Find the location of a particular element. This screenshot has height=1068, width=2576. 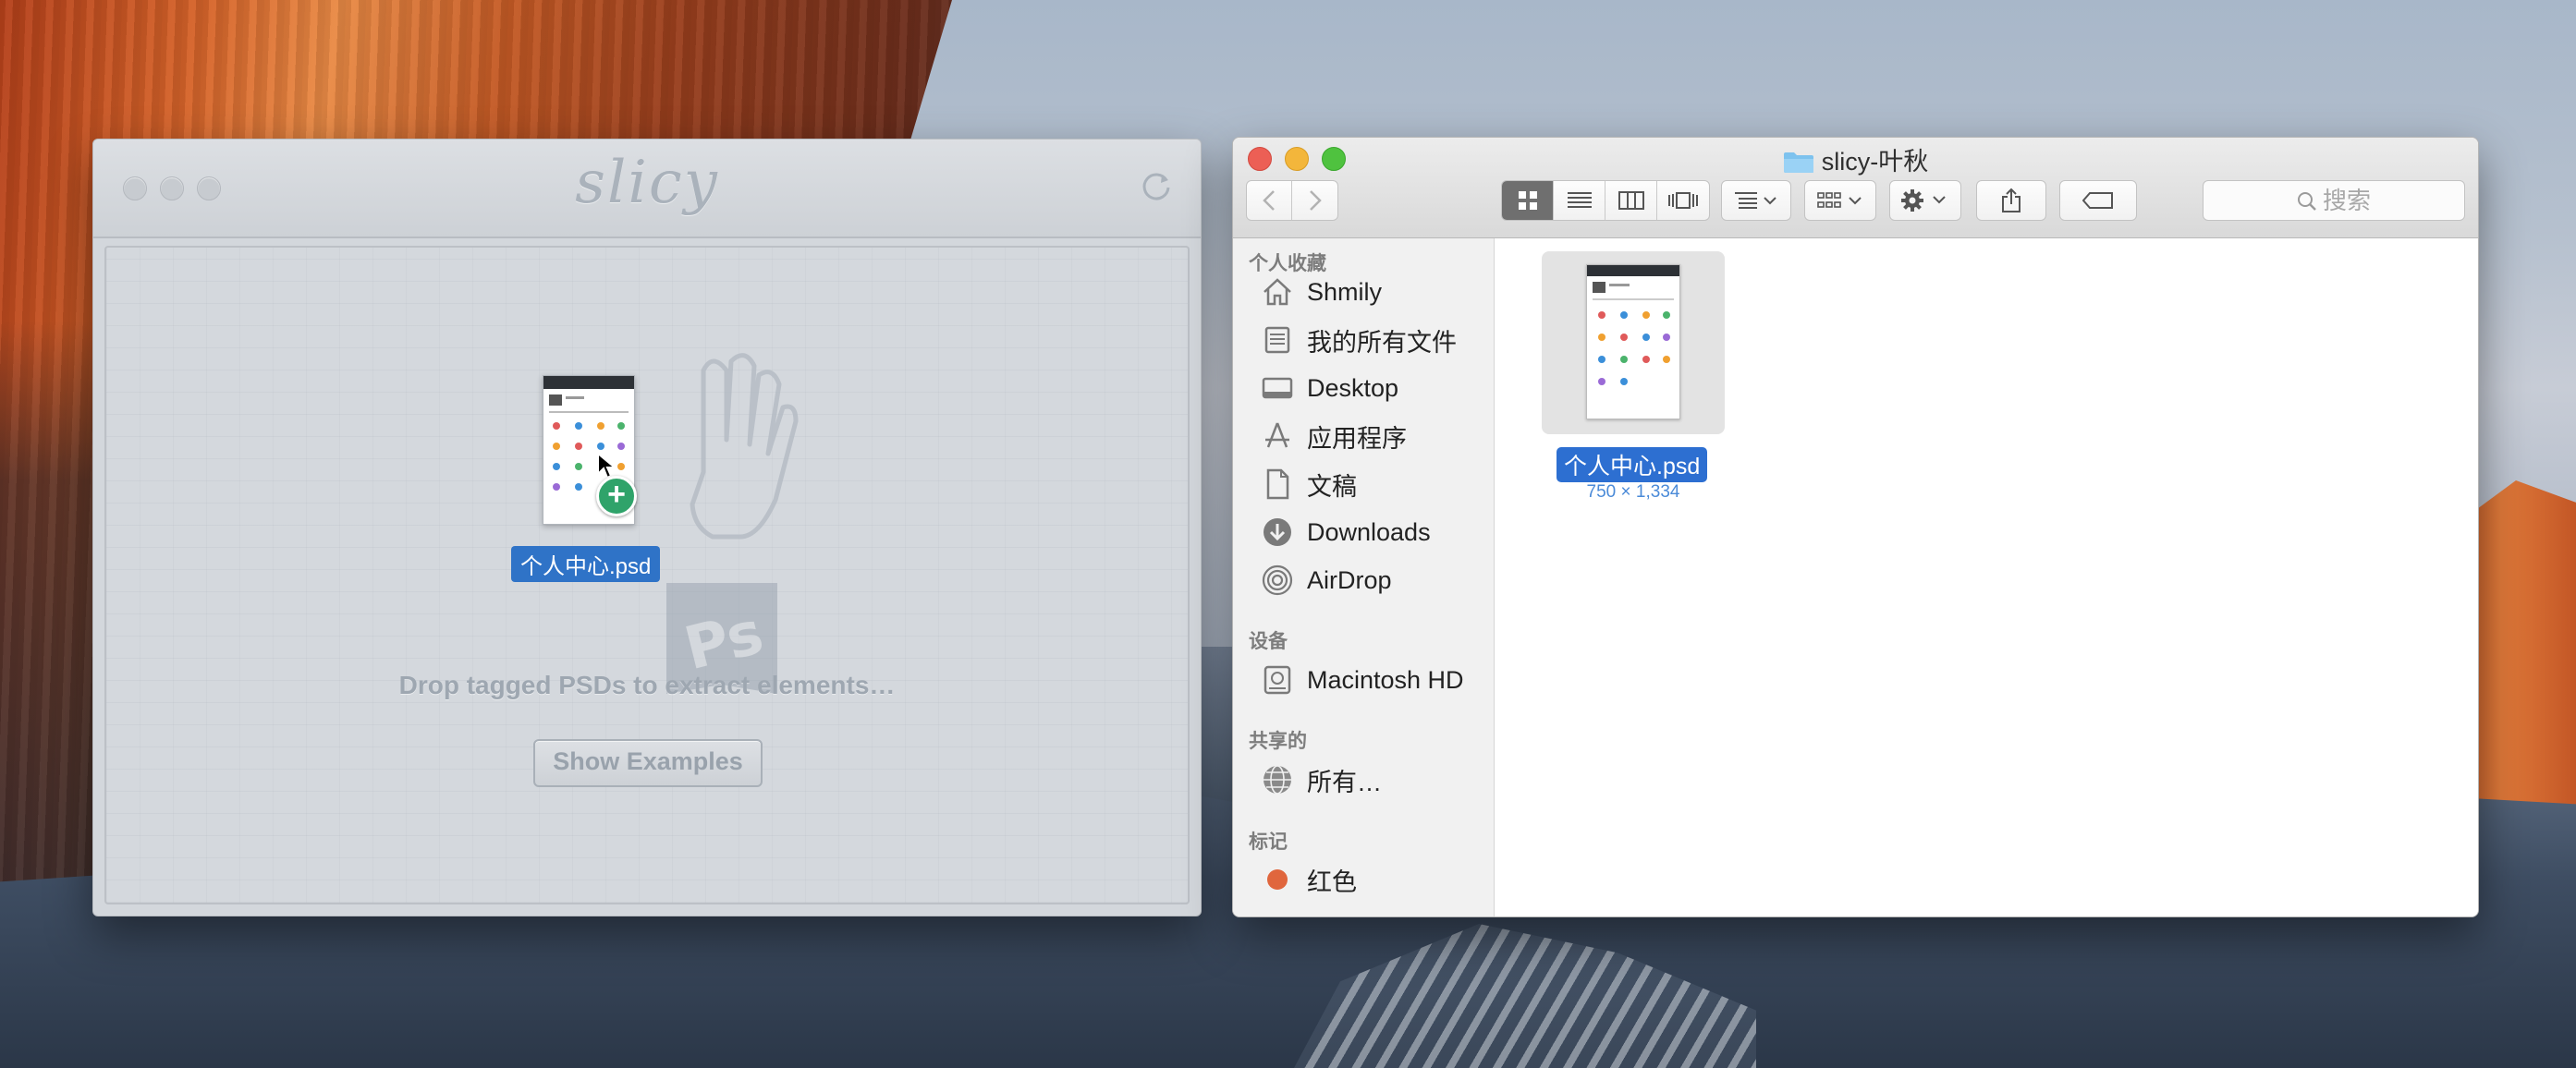

gear-icon is located at coordinates (1923, 200).